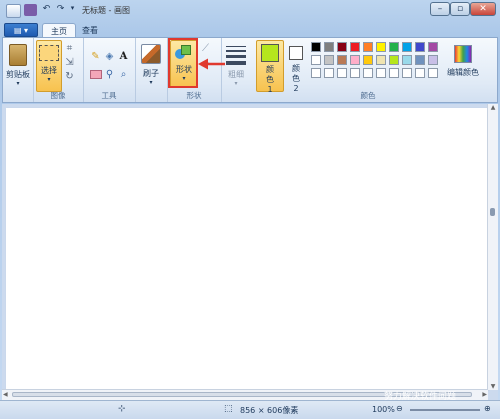  Describe the element at coordinates (420, 397) in the screenshot. I see `watermark-tagline: 努力解决软件问题` at that location.